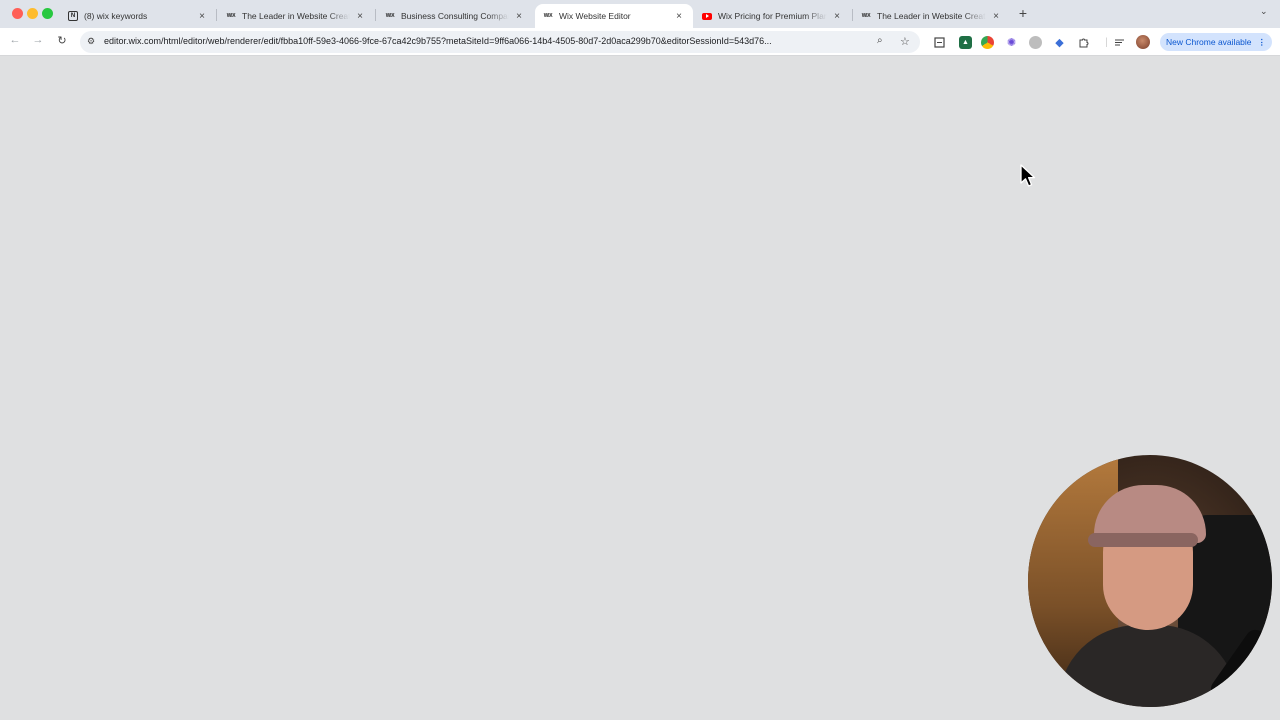 The image size is (1280, 720). I want to click on puzzle-extensions-icon, so click(1083, 42).